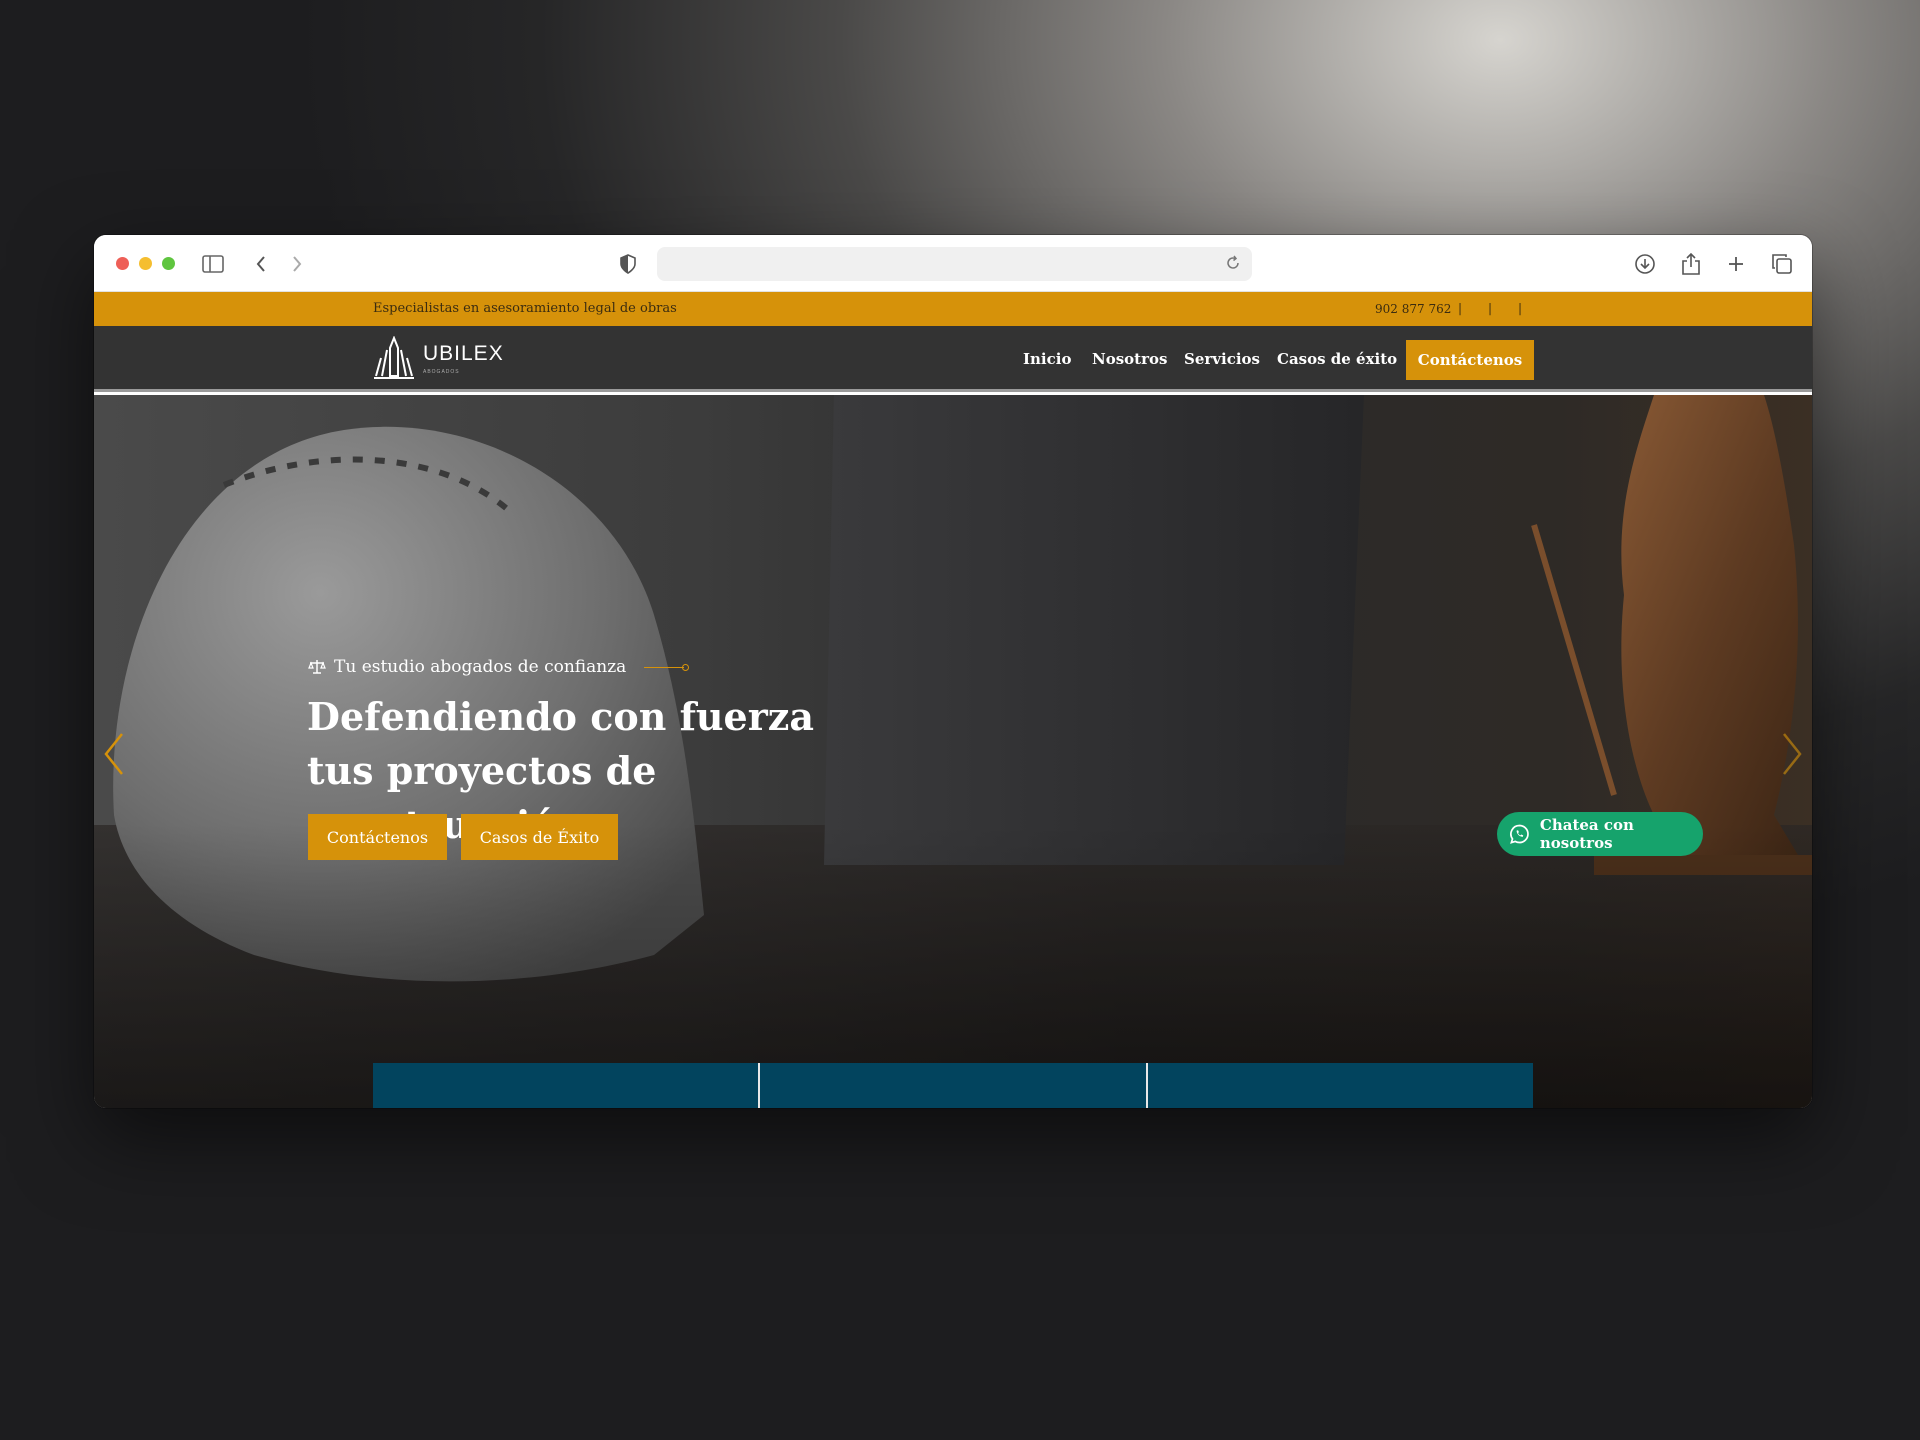  Describe the element at coordinates (667, 667) in the screenshot. I see `eyebrow-line-decoration` at that location.